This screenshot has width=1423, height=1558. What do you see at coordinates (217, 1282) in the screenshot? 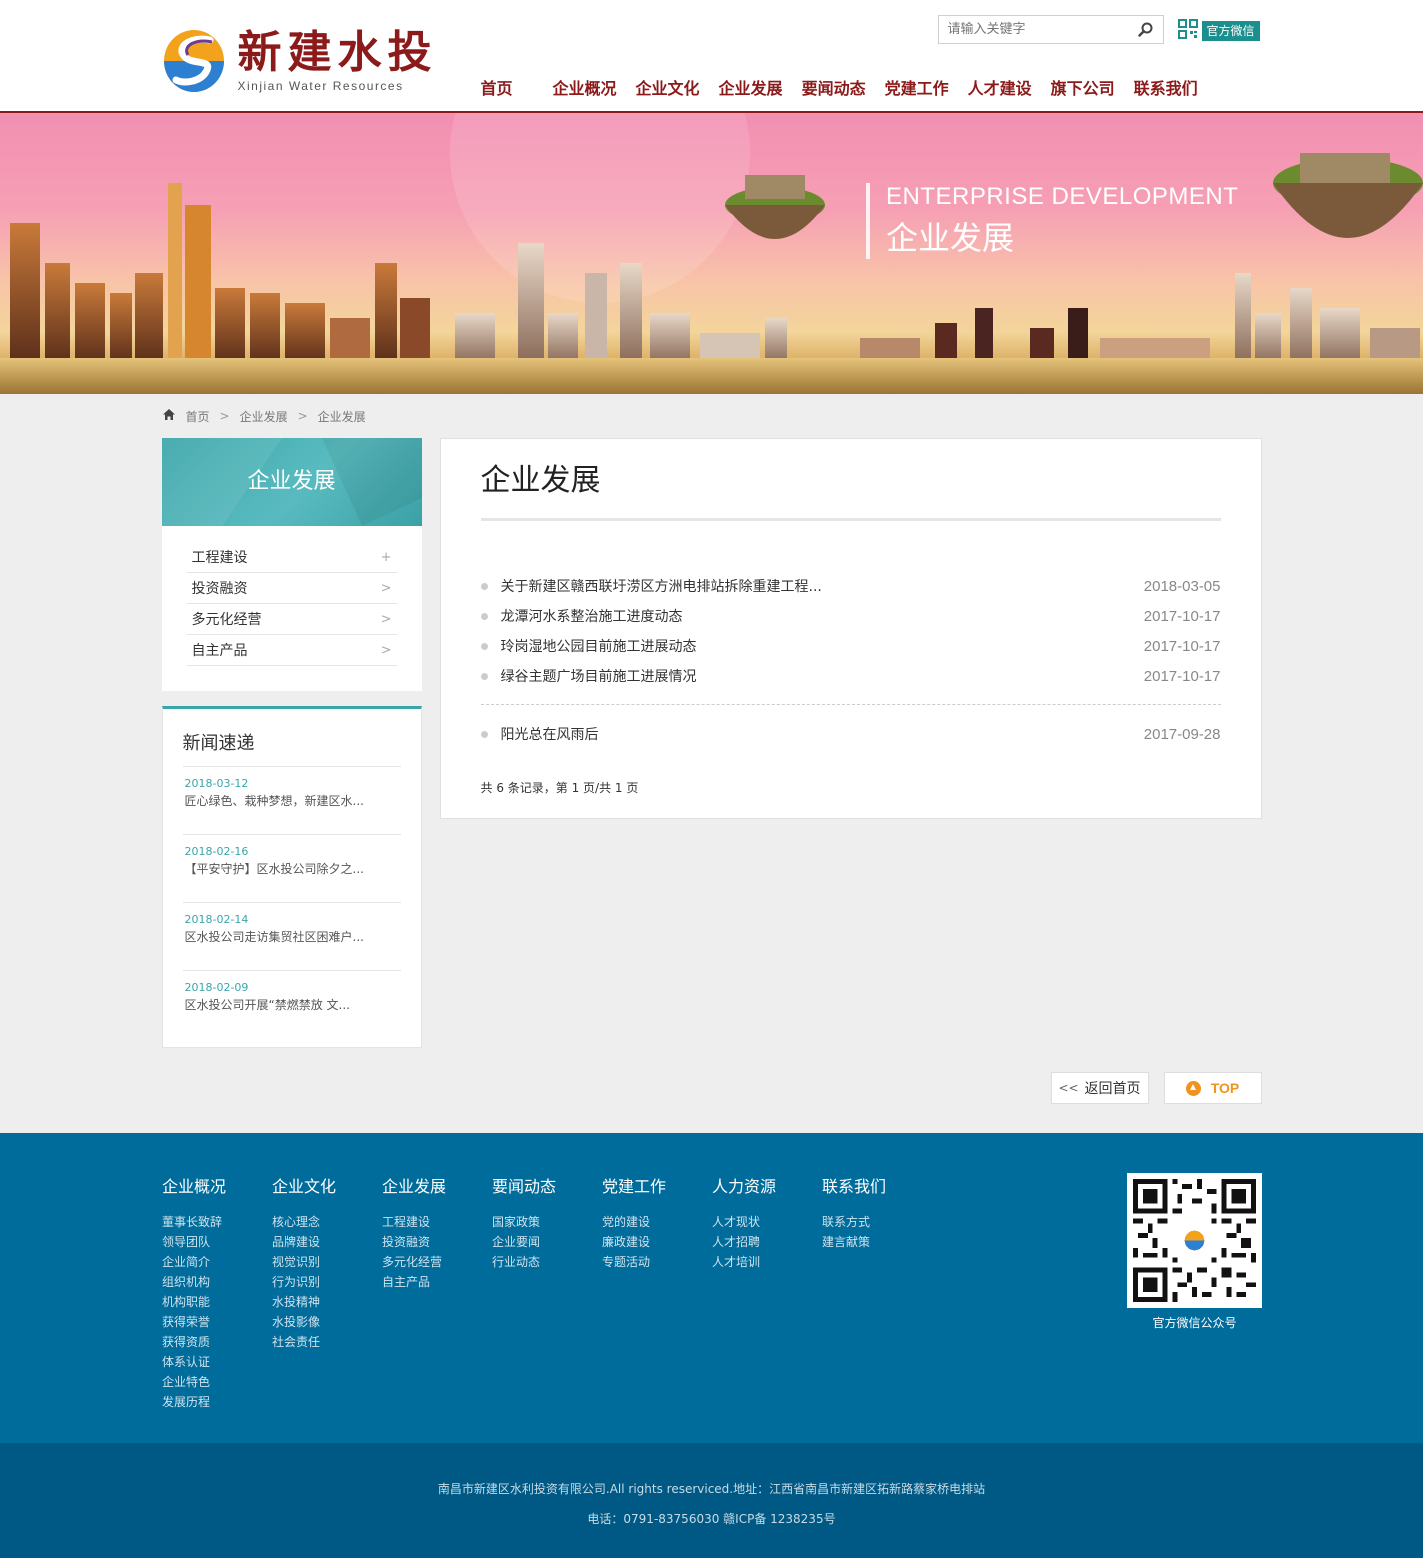
I see `footer-link: 组织机构` at bounding box center [217, 1282].